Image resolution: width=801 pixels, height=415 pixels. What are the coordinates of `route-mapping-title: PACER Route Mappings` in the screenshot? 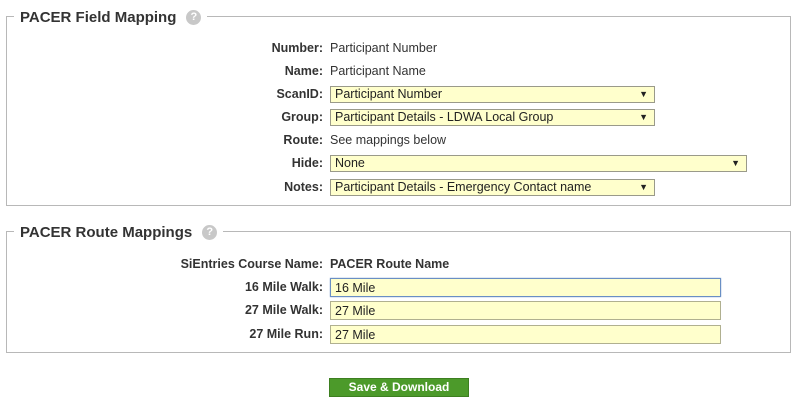 It's located at (106, 232).